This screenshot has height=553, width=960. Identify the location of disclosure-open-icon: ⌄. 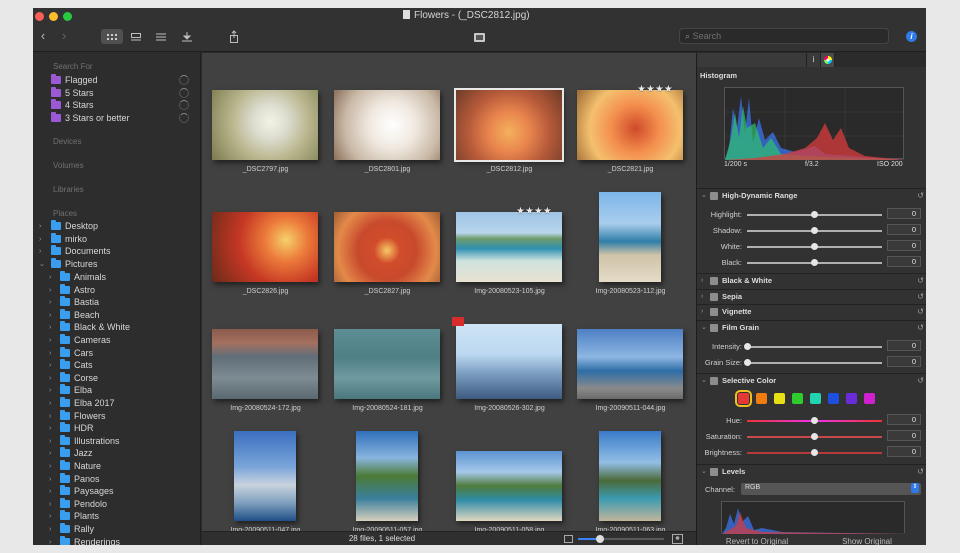
(42, 264).